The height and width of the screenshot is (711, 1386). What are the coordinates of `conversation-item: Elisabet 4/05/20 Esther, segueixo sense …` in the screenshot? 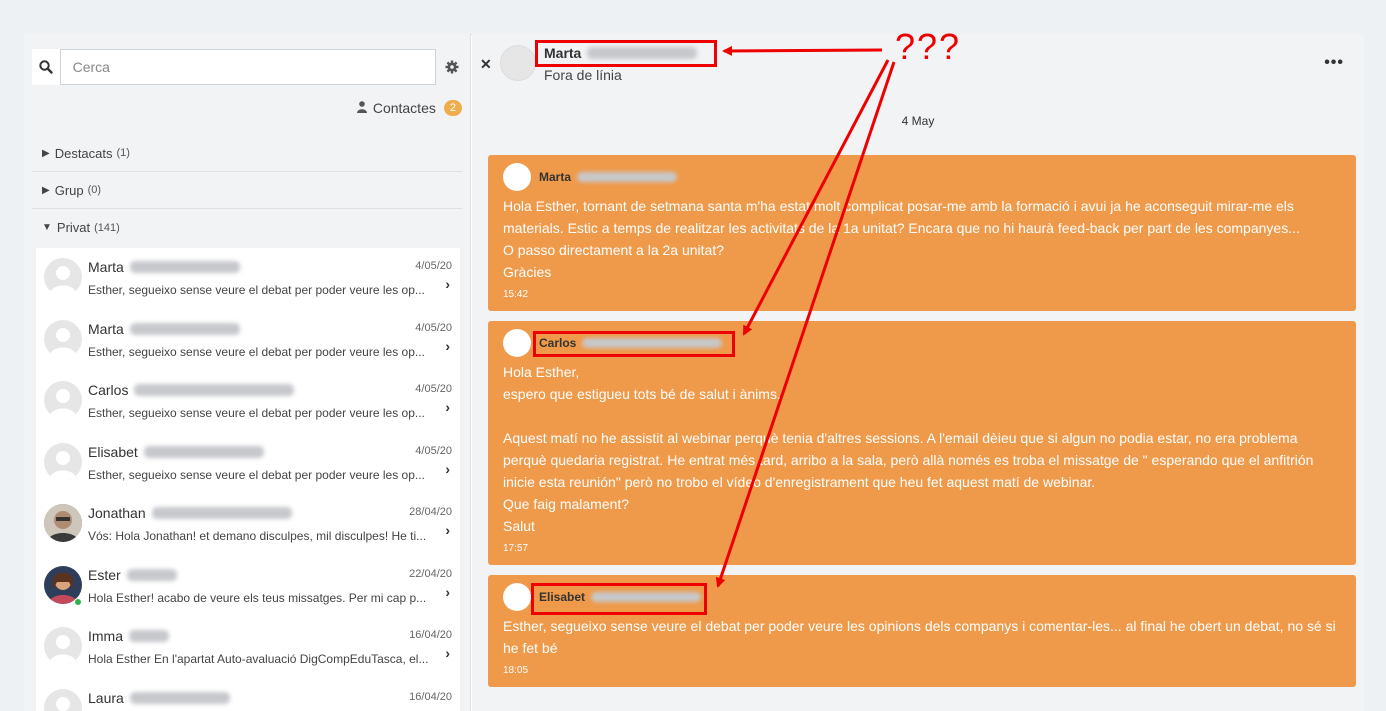 It's located at (248, 464).